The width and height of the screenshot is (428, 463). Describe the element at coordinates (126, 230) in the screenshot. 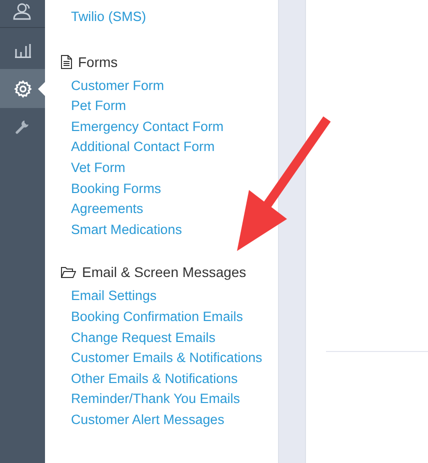

I see `menu-link: Smart Medications` at that location.